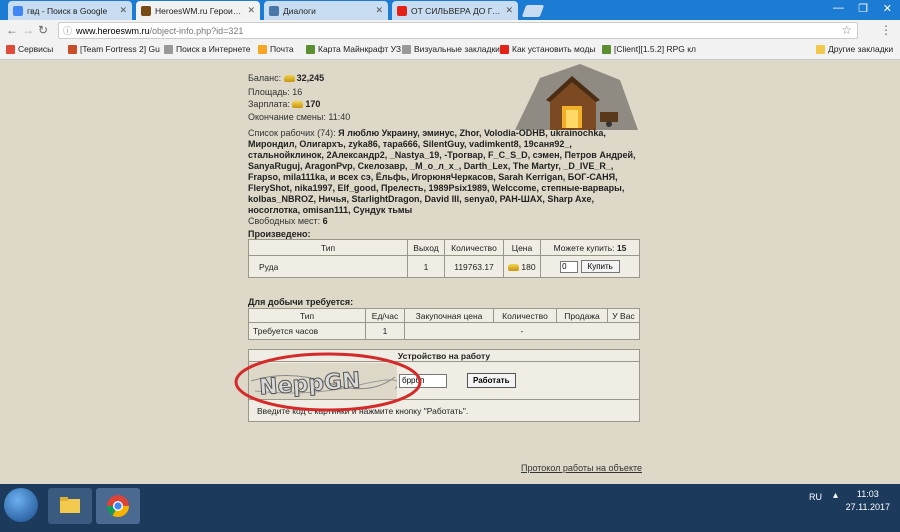 The width and height of the screenshot is (900, 532). What do you see at coordinates (21, 505) in the screenshot?
I see `windows-start-icon` at bounding box center [21, 505].